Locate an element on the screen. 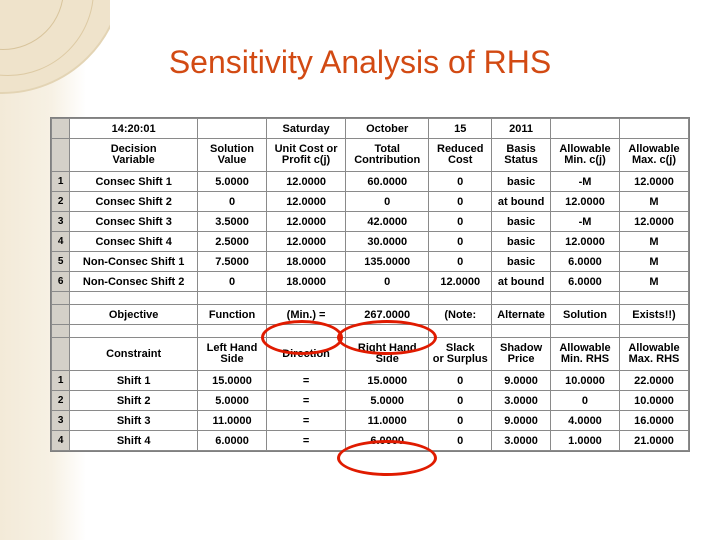 The width and height of the screenshot is (720, 540). constraint-lhs: 5.0000 is located at coordinates (232, 400).